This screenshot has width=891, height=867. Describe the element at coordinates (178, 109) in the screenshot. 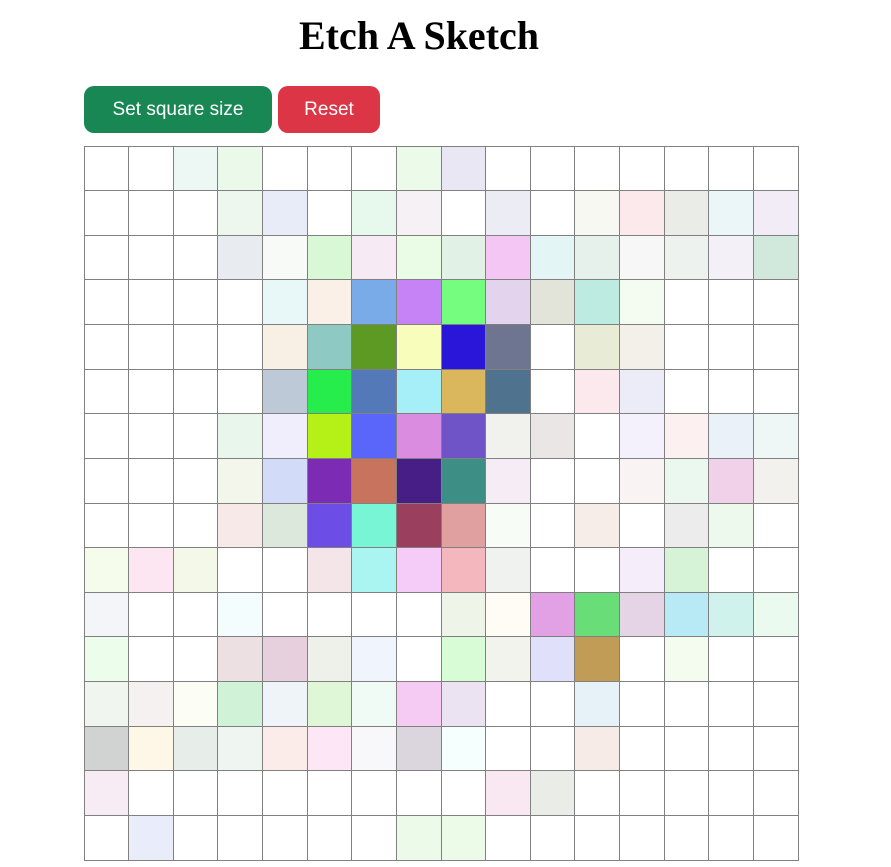

I see `set-square-size-button: Set square size` at that location.